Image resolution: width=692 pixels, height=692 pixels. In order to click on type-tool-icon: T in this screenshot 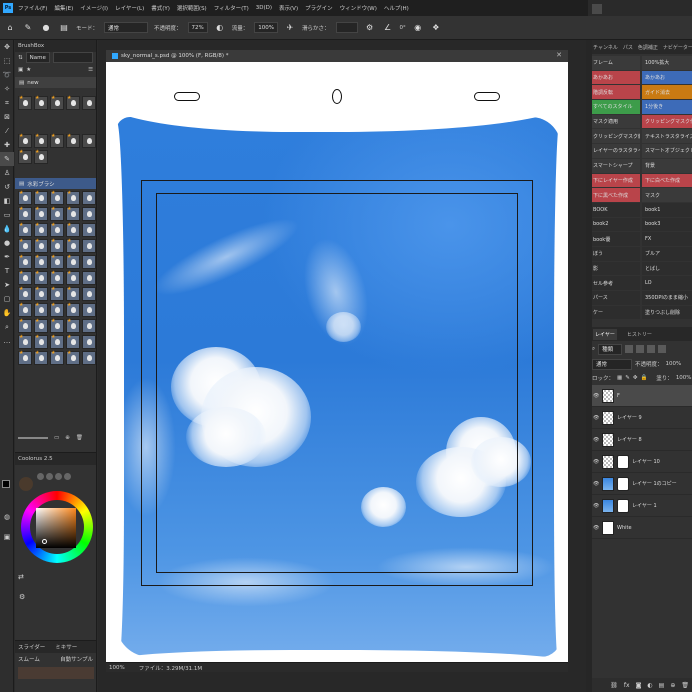, I will do `click(7, 271)`.